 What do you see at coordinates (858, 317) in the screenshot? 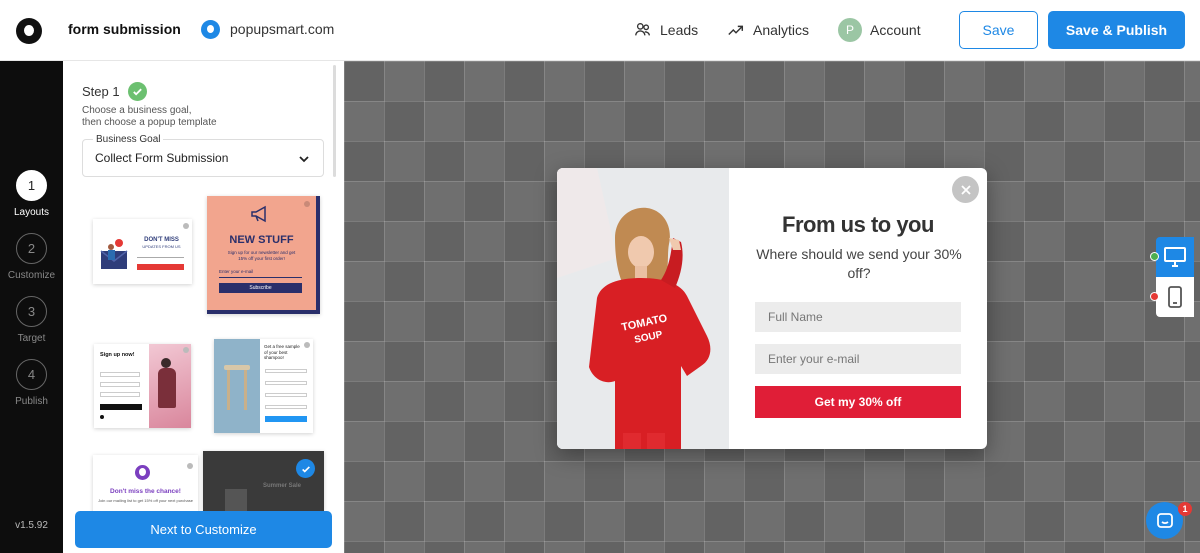
I see `full-name-input` at bounding box center [858, 317].